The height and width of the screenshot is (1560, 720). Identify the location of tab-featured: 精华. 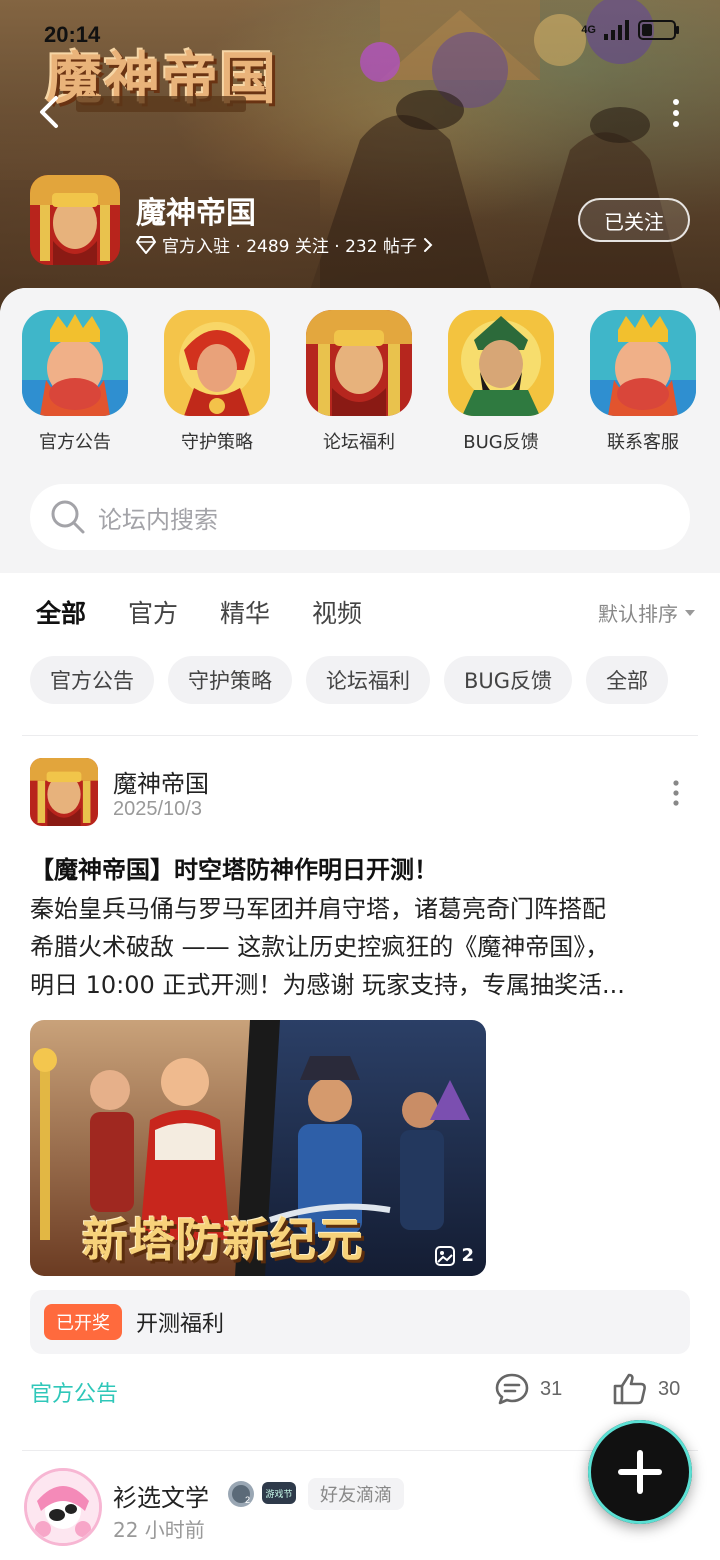
(245, 615).